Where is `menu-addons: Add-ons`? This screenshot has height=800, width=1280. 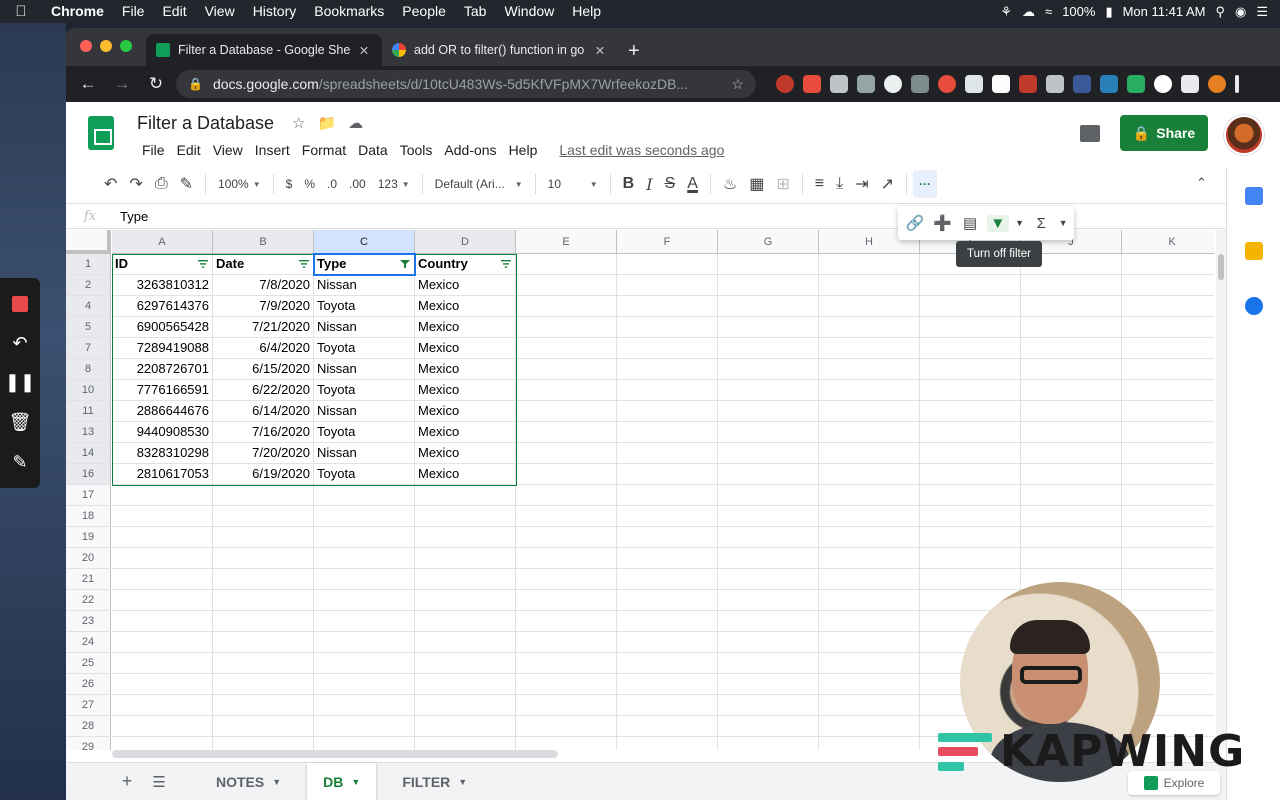
menu-addons: Add-ons is located at coordinates (470, 150).